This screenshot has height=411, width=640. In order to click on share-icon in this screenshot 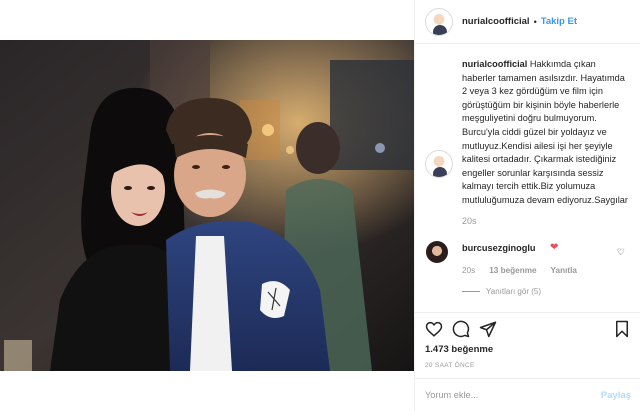, I will do `click(488, 329)`.